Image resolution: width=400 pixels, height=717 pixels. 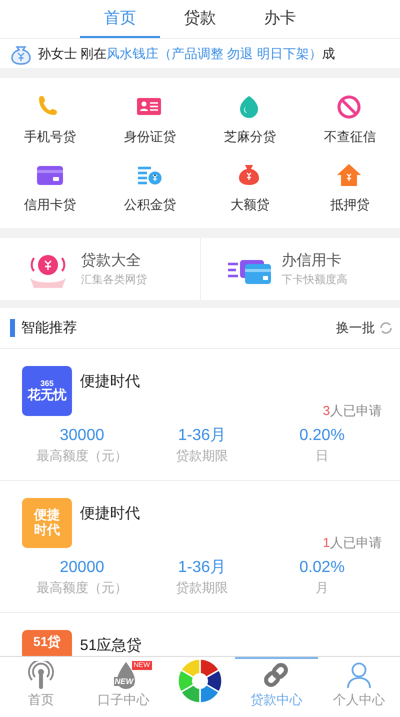 I want to click on ticker-text: 孙女士 刚在风水钱庄（产品调整 勿退 明日下架）成, so click(x=186, y=53).